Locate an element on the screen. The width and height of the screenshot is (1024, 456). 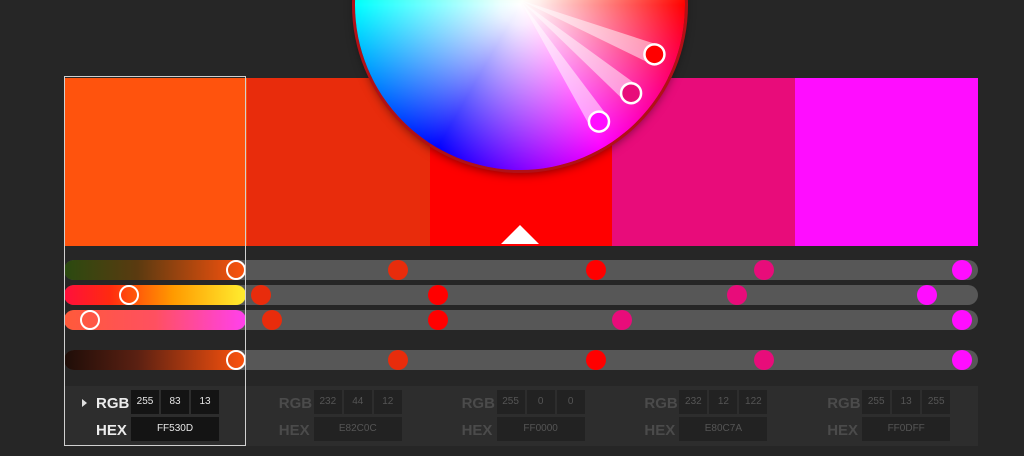
slider-lightness-active-handle is located at coordinates (236, 360).